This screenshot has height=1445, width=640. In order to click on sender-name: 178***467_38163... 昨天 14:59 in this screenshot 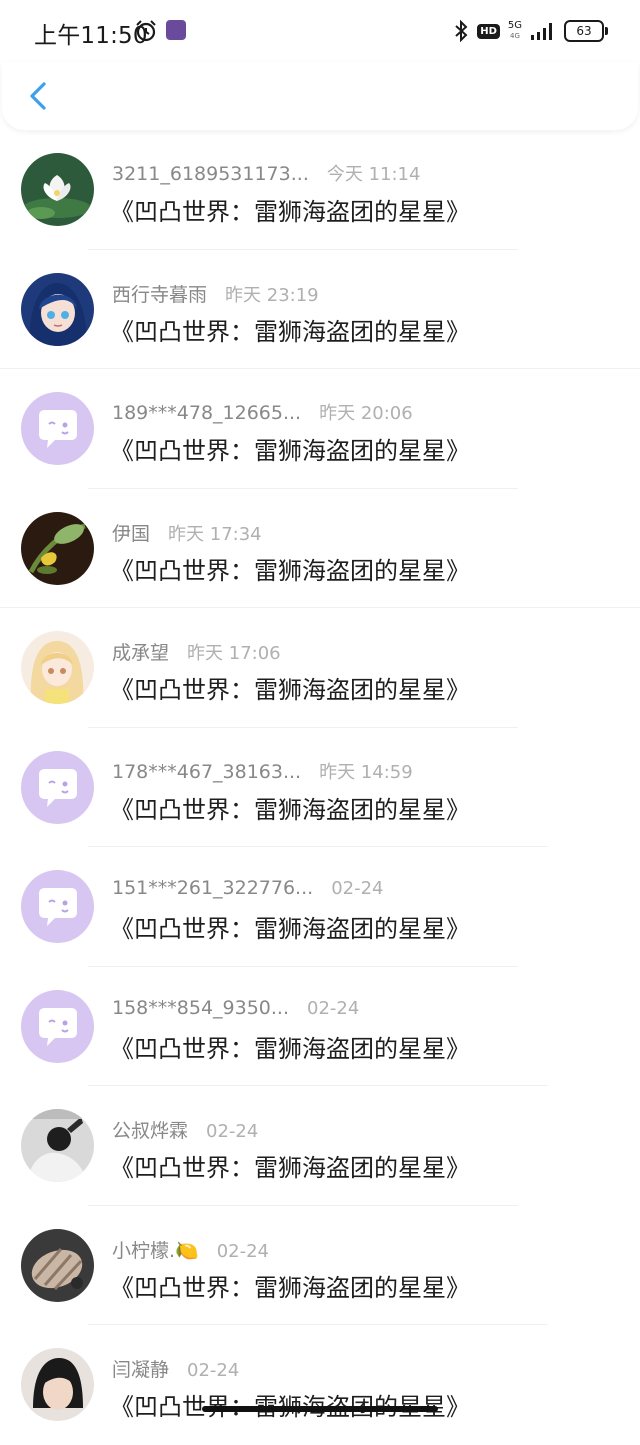, I will do `click(262, 771)`.